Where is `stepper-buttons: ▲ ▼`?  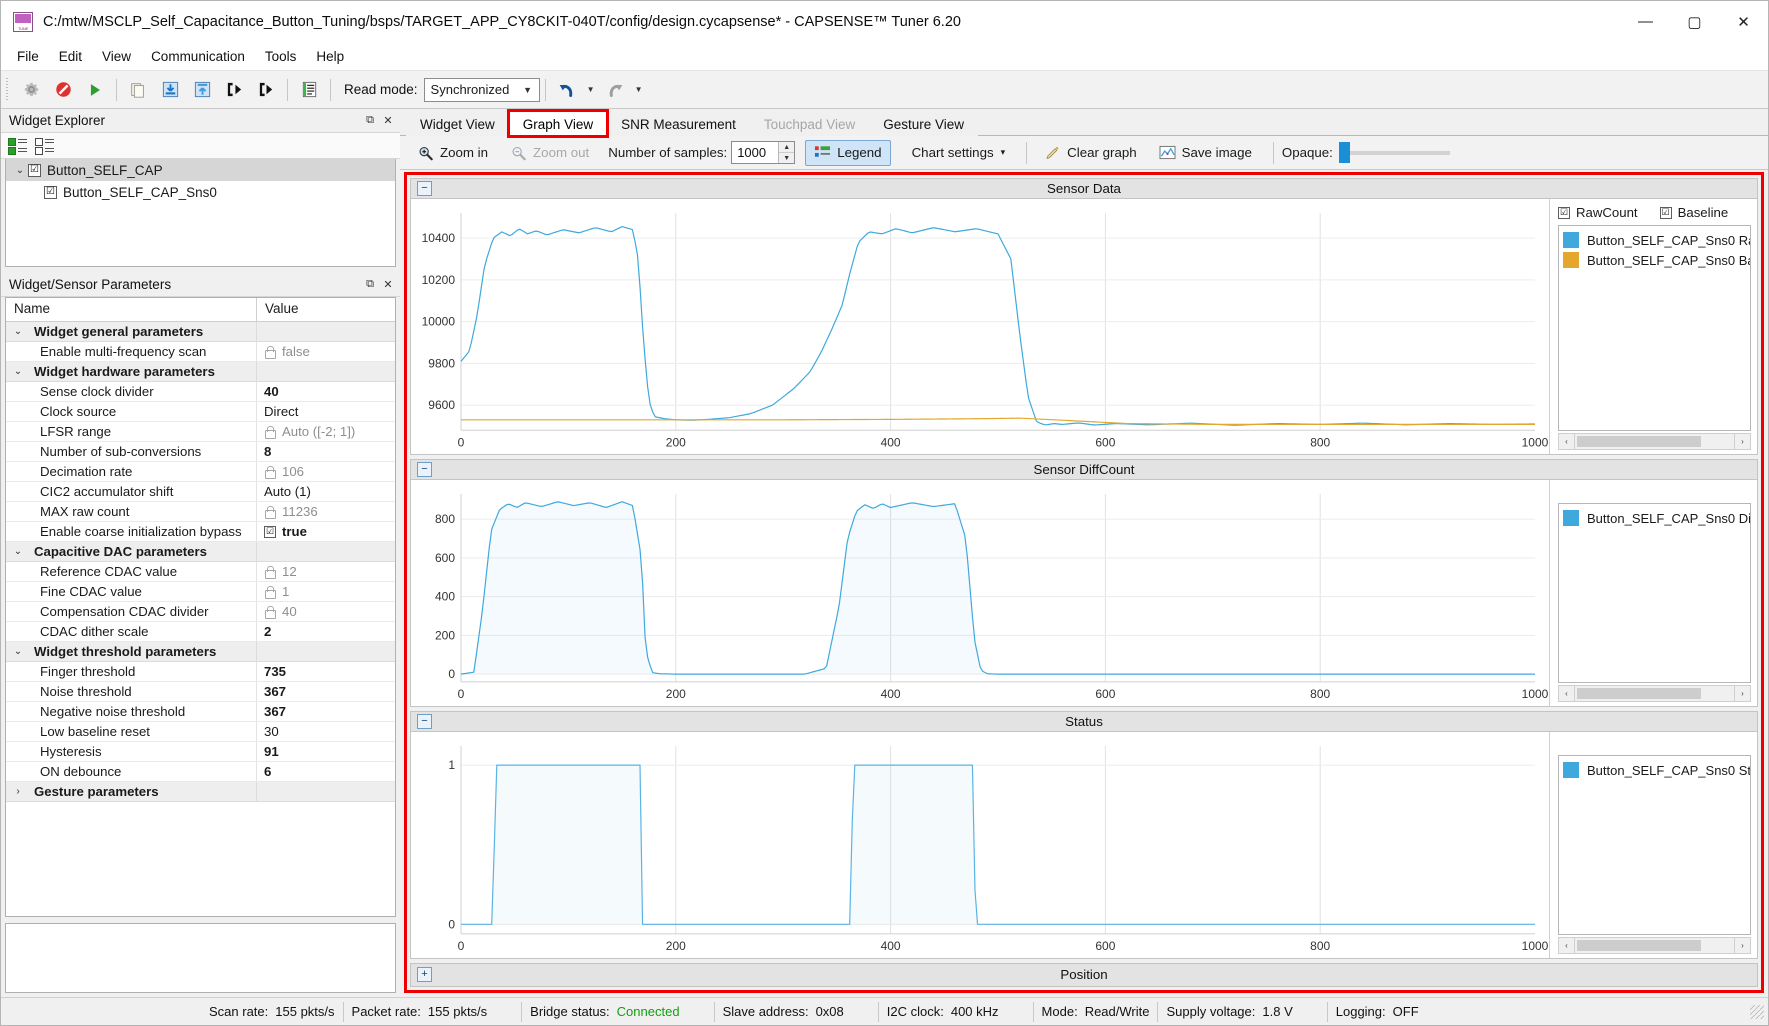
stepper-buttons: ▲ ▼ is located at coordinates (786, 152).